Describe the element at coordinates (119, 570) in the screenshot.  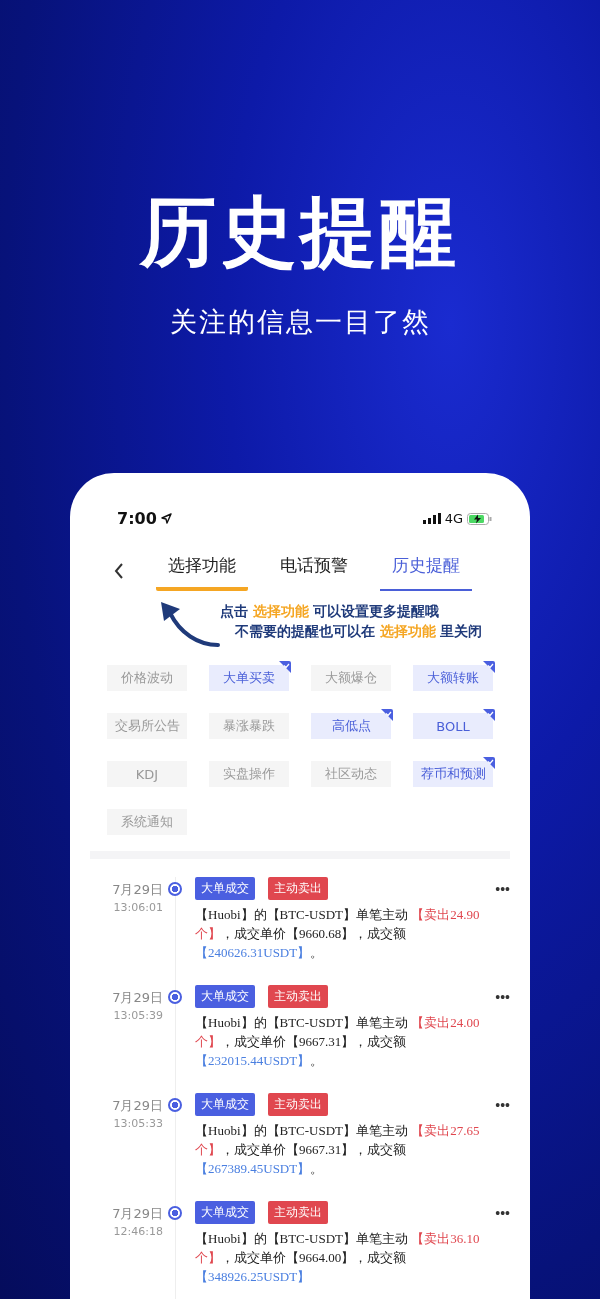
I see `chevron-left-icon` at that location.